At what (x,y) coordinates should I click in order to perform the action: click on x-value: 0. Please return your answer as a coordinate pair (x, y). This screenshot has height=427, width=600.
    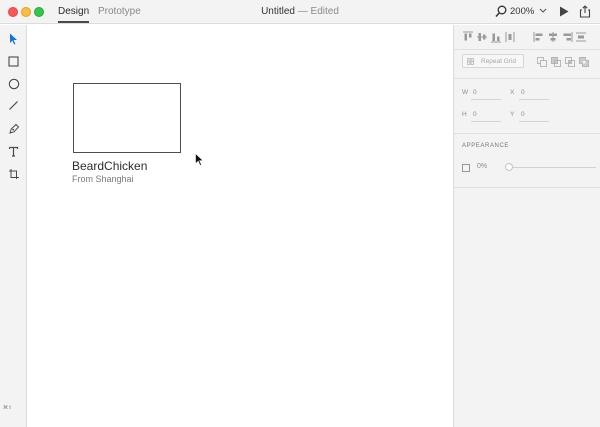
    Looking at the image, I should click on (523, 92).